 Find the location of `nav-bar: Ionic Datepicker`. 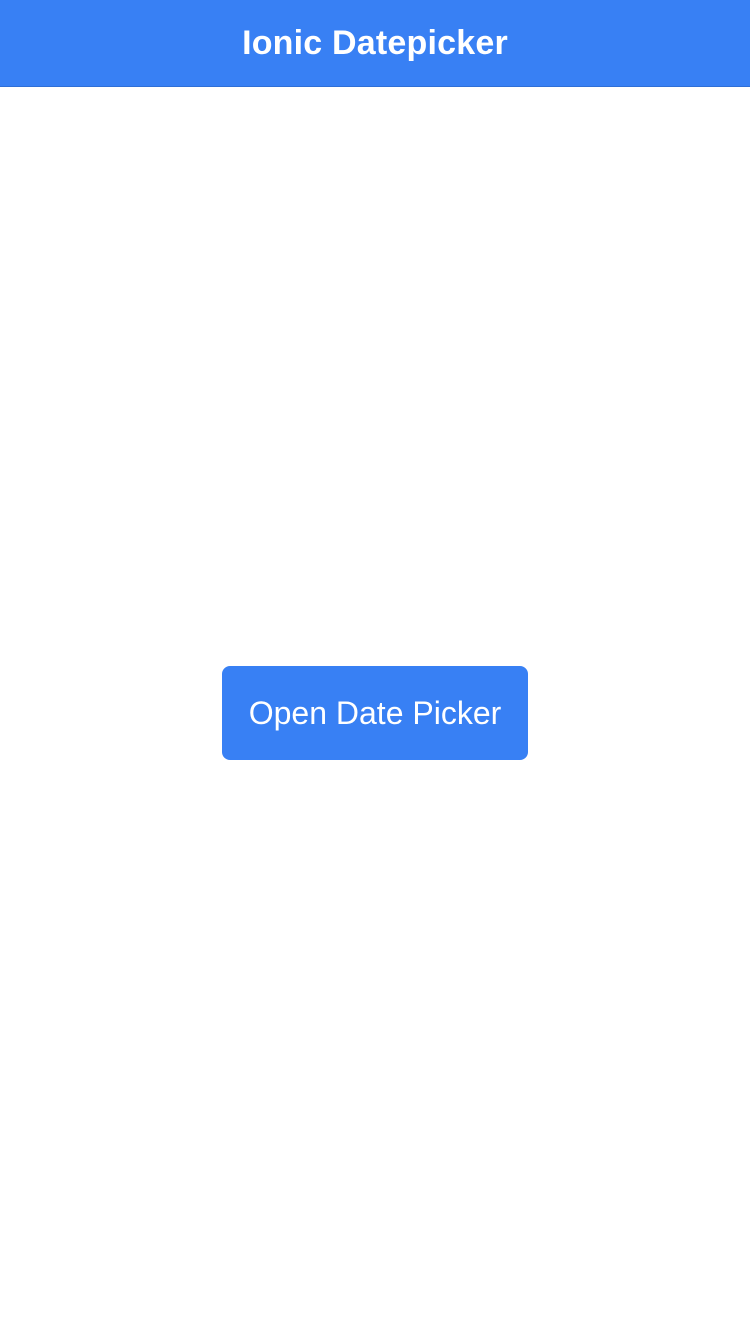

nav-bar: Ionic Datepicker is located at coordinates (375, 43).